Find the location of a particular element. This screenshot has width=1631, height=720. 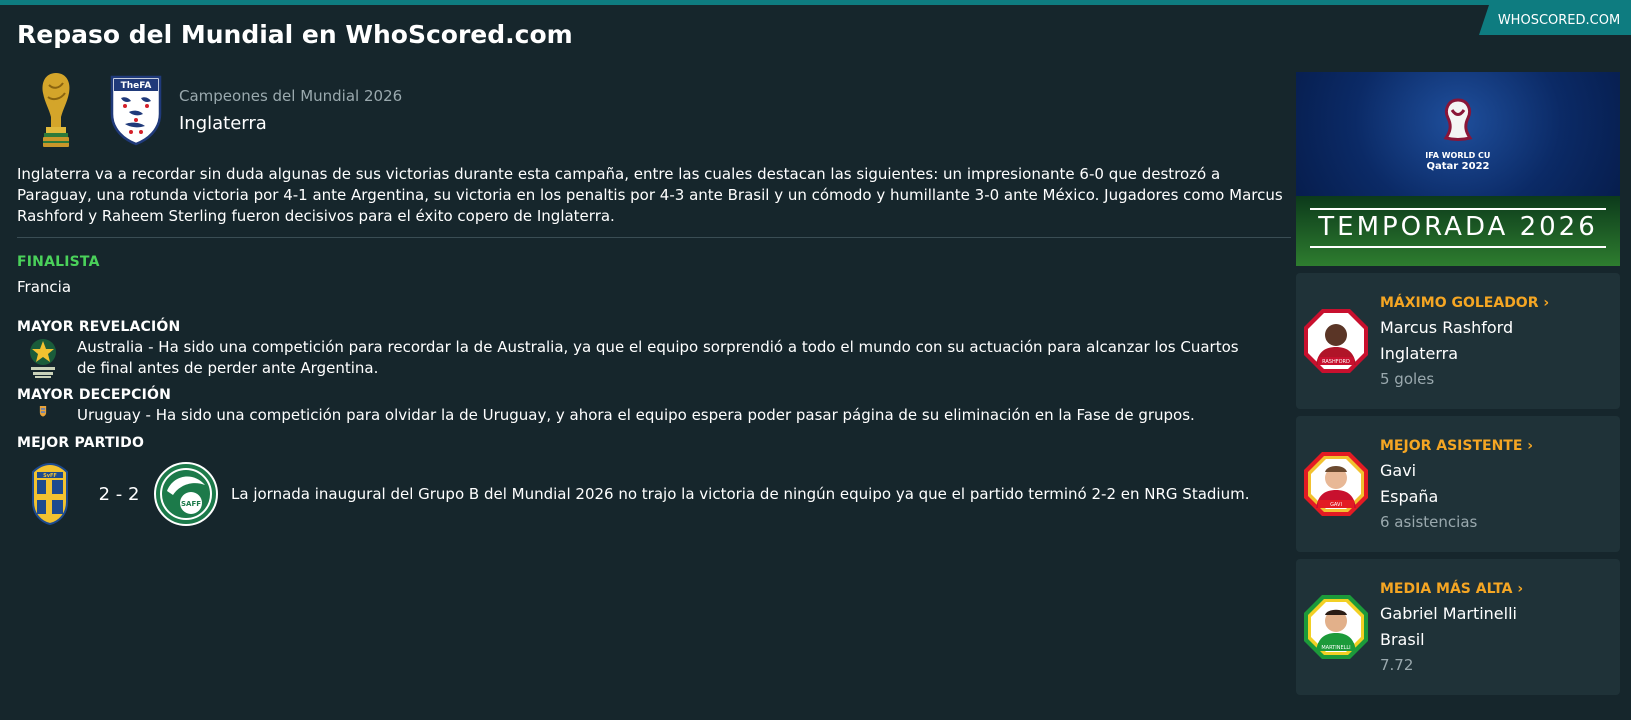

top-scorer-team: Inglaterra is located at coordinates (1419, 353).